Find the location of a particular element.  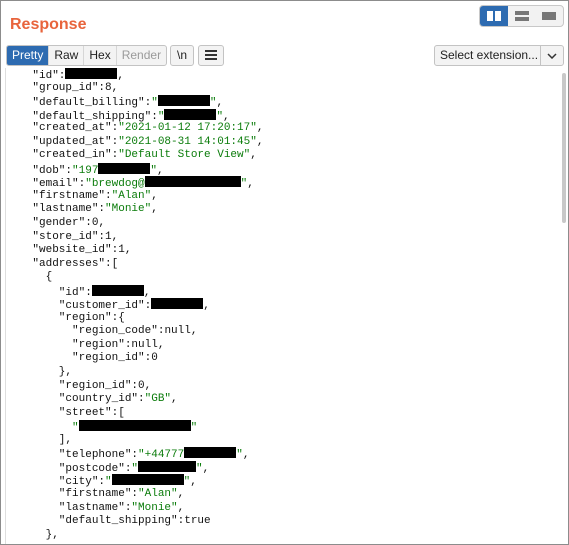

key-token: "postcode": is located at coordinates (69, 468).